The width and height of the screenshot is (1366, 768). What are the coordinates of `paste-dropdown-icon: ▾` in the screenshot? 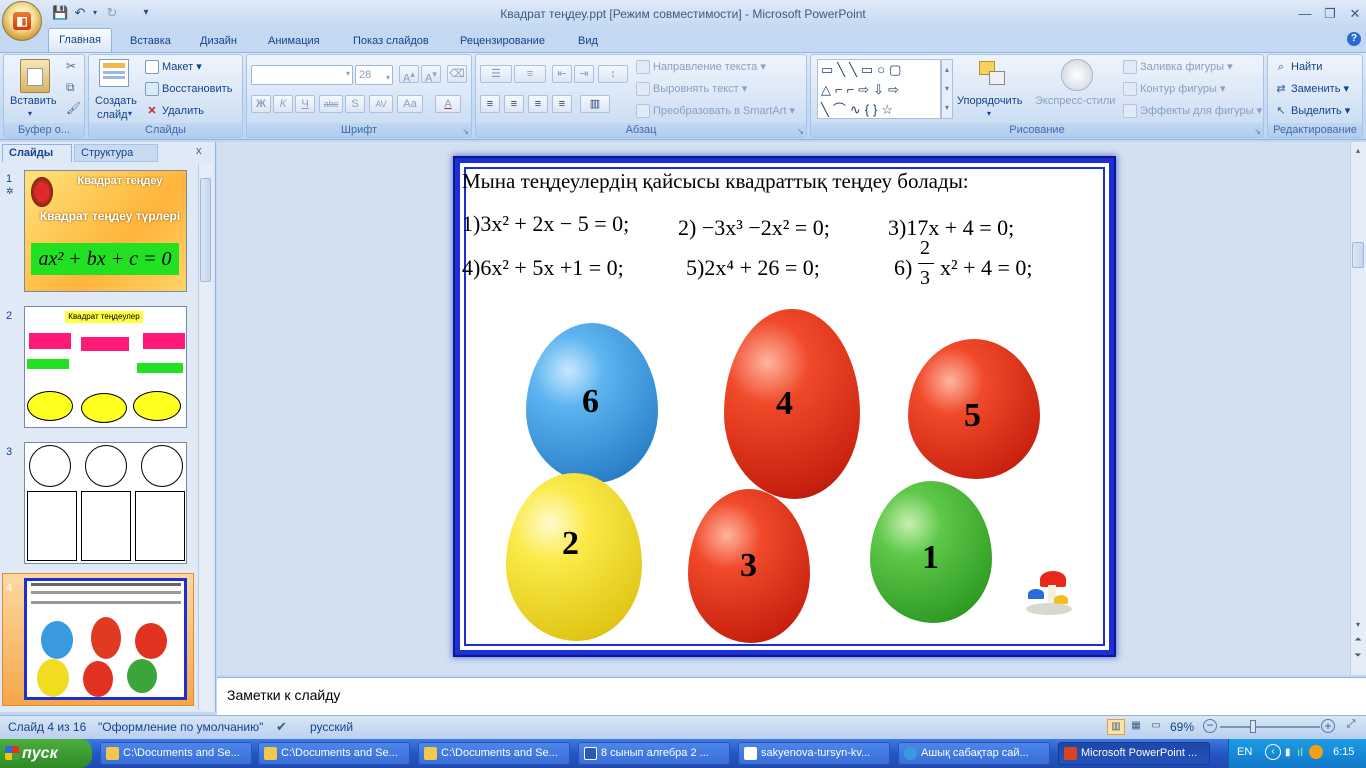 It's located at (30, 113).